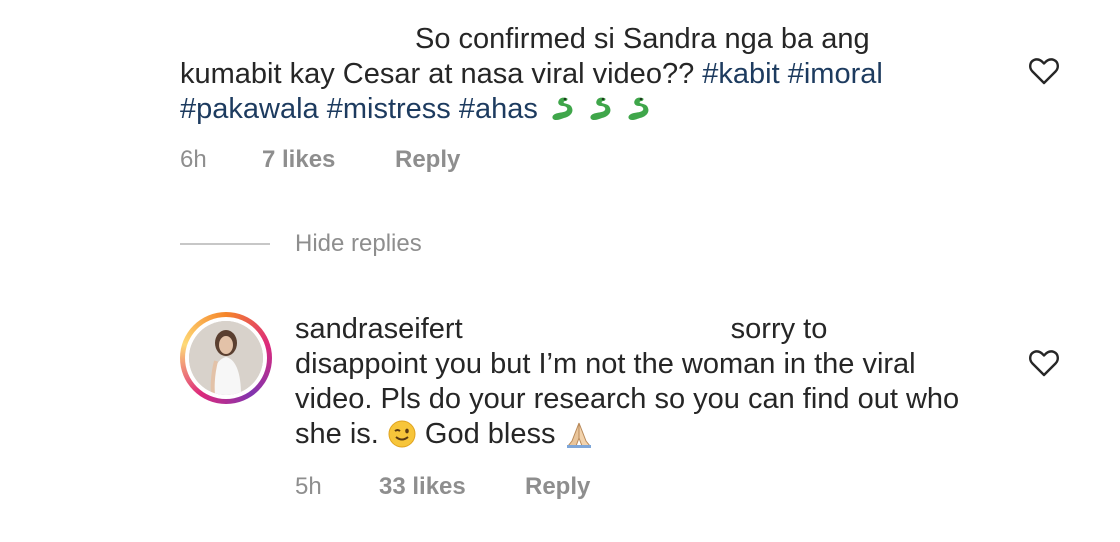  Describe the element at coordinates (490, 434) in the screenshot. I see `reply-text-line4b: God bless` at that location.